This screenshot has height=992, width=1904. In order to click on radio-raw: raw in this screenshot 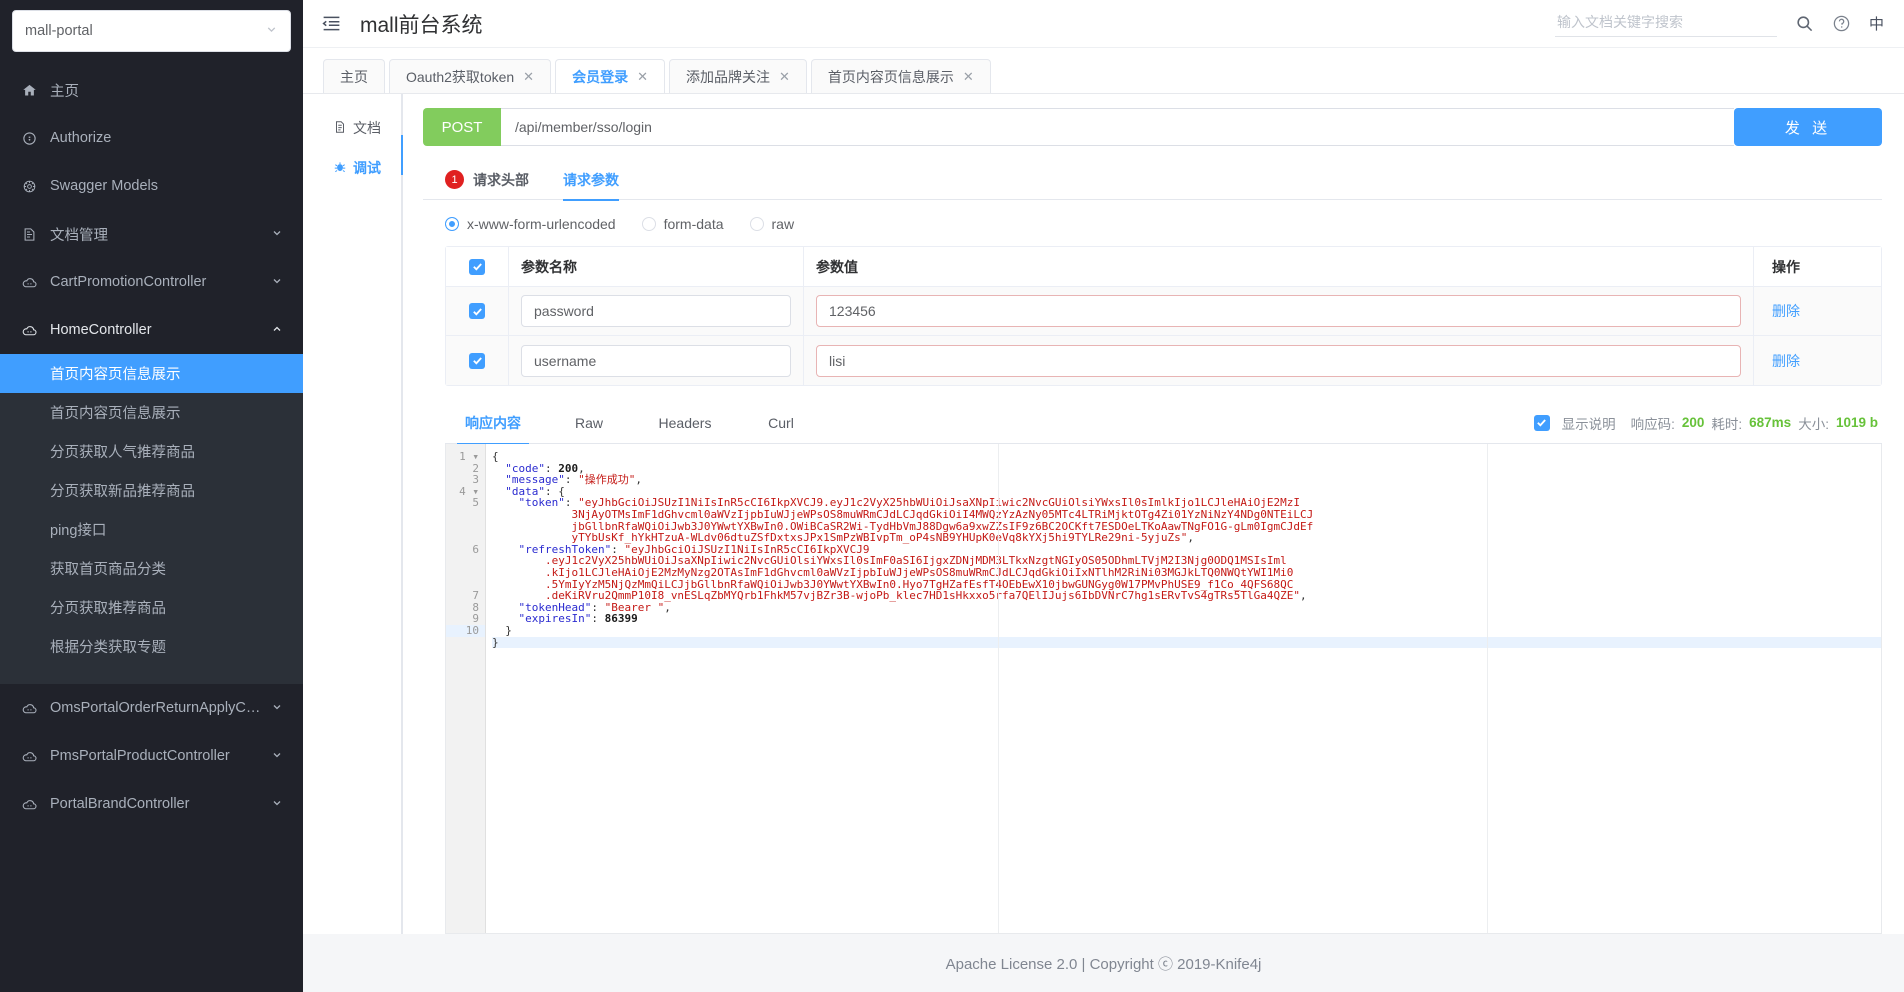, I will do `click(771, 224)`.